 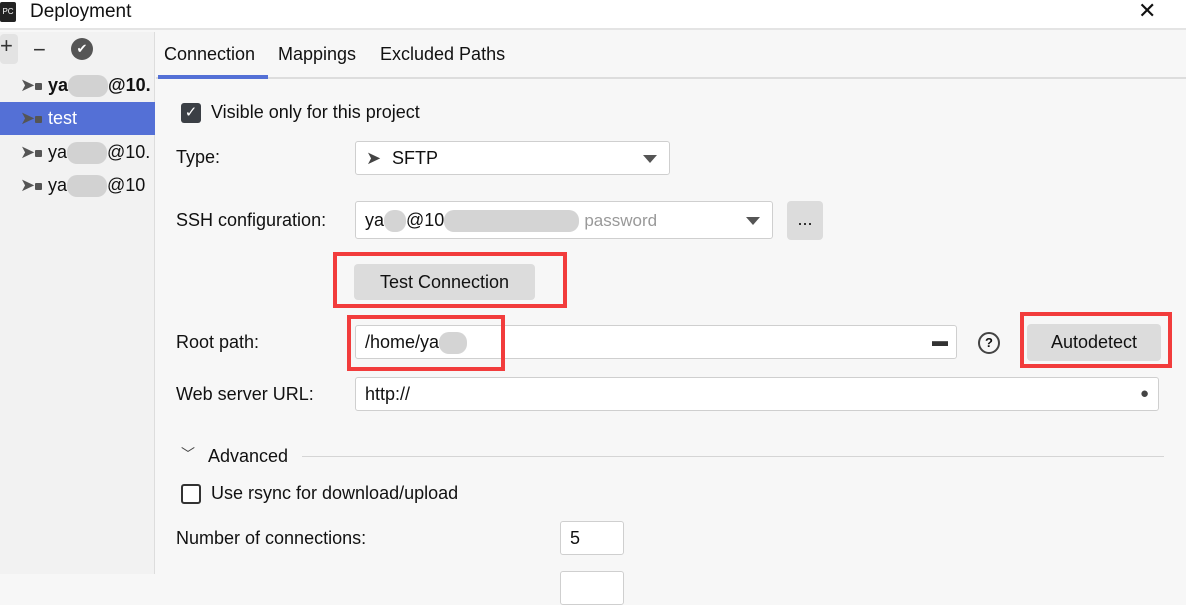 What do you see at coordinates (191, 113) in the screenshot?
I see `visible-only-checkbox: ✓` at bounding box center [191, 113].